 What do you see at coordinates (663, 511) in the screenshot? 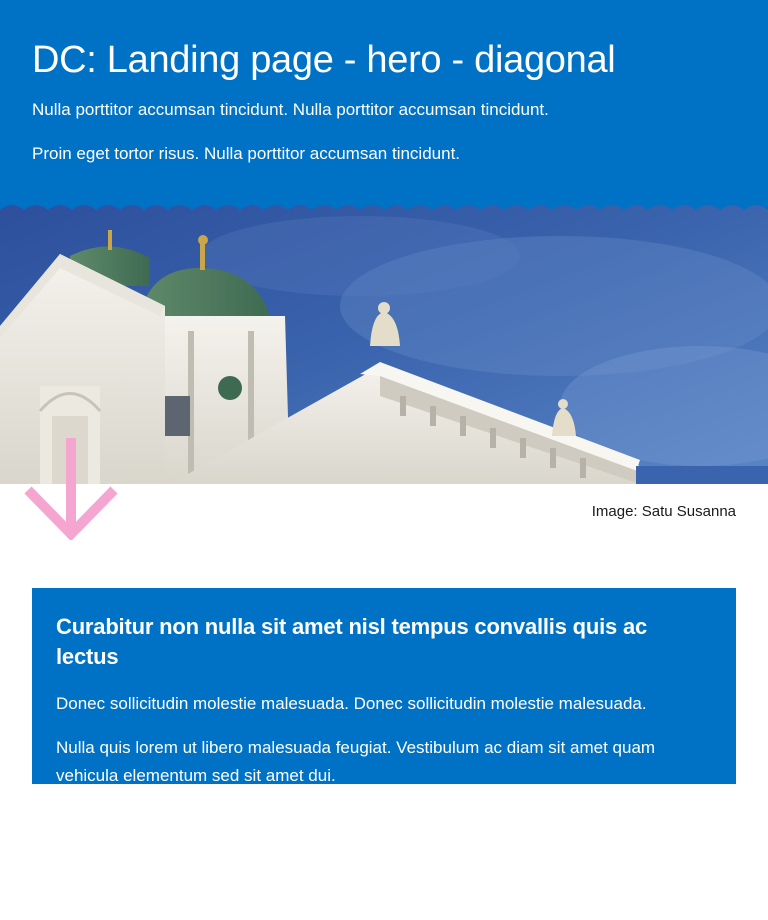
I see `image-credit: Image: Satu Susanna` at bounding box center [663, 511].